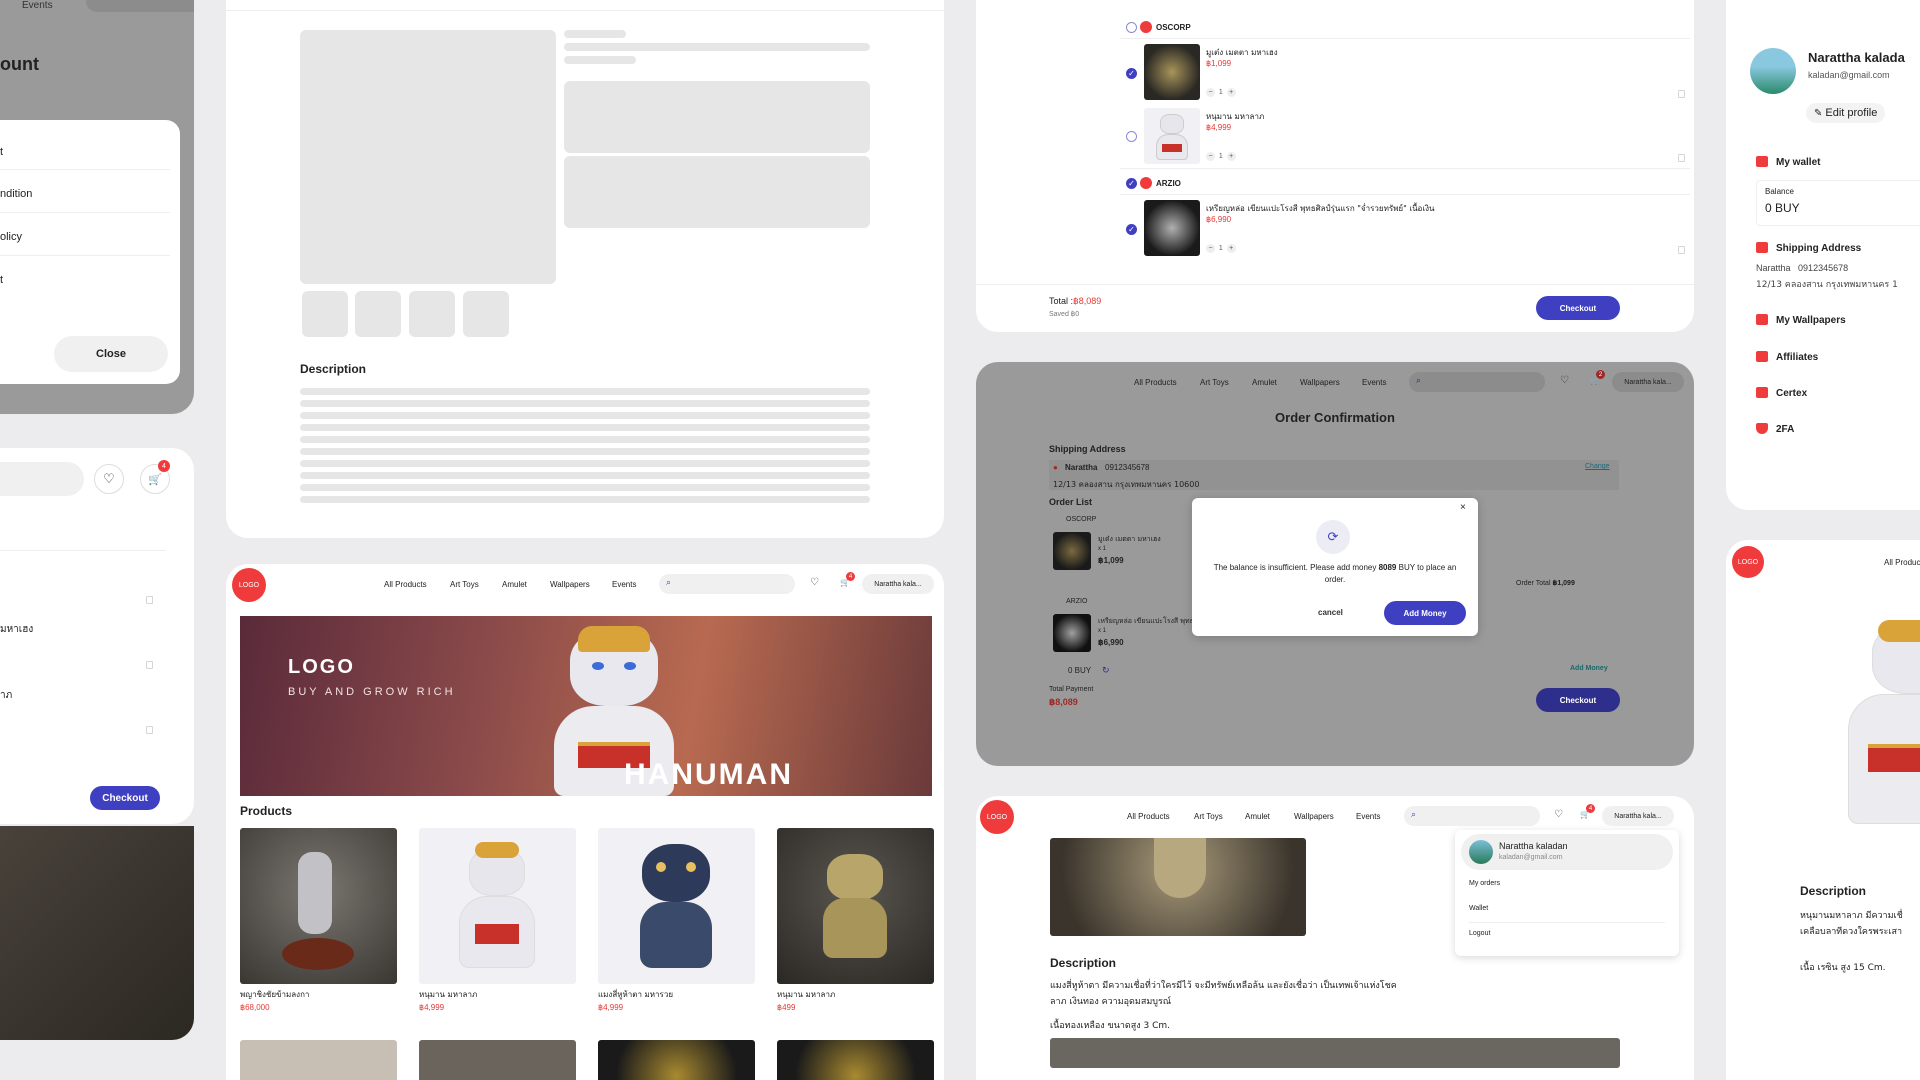 The image size is (1920, 1080). Describe the element at coordinates (1851, 916) in the screenshot. I see `description-text: หนุมานมหาลาภ มีความเชื่` at that location.